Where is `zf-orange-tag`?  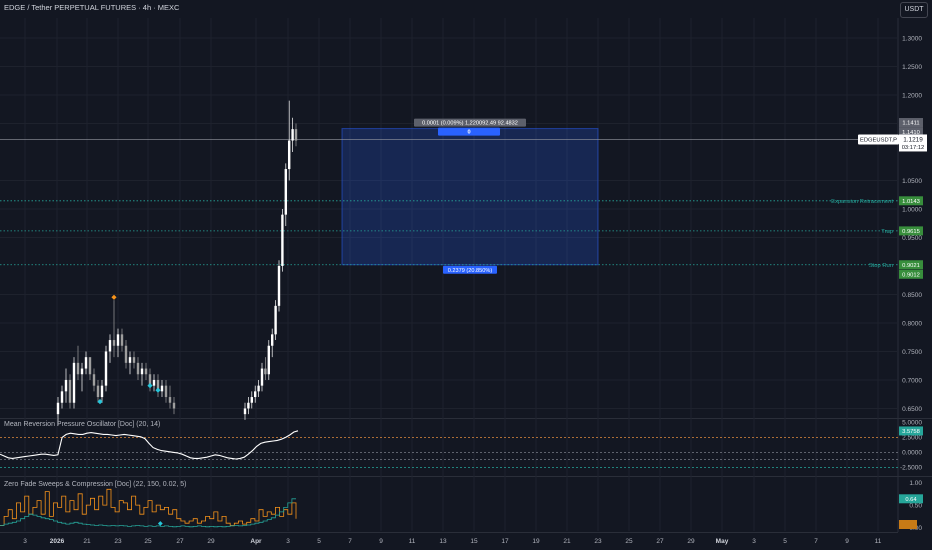
zf-orange-tag is located at coordinates (908, 524).